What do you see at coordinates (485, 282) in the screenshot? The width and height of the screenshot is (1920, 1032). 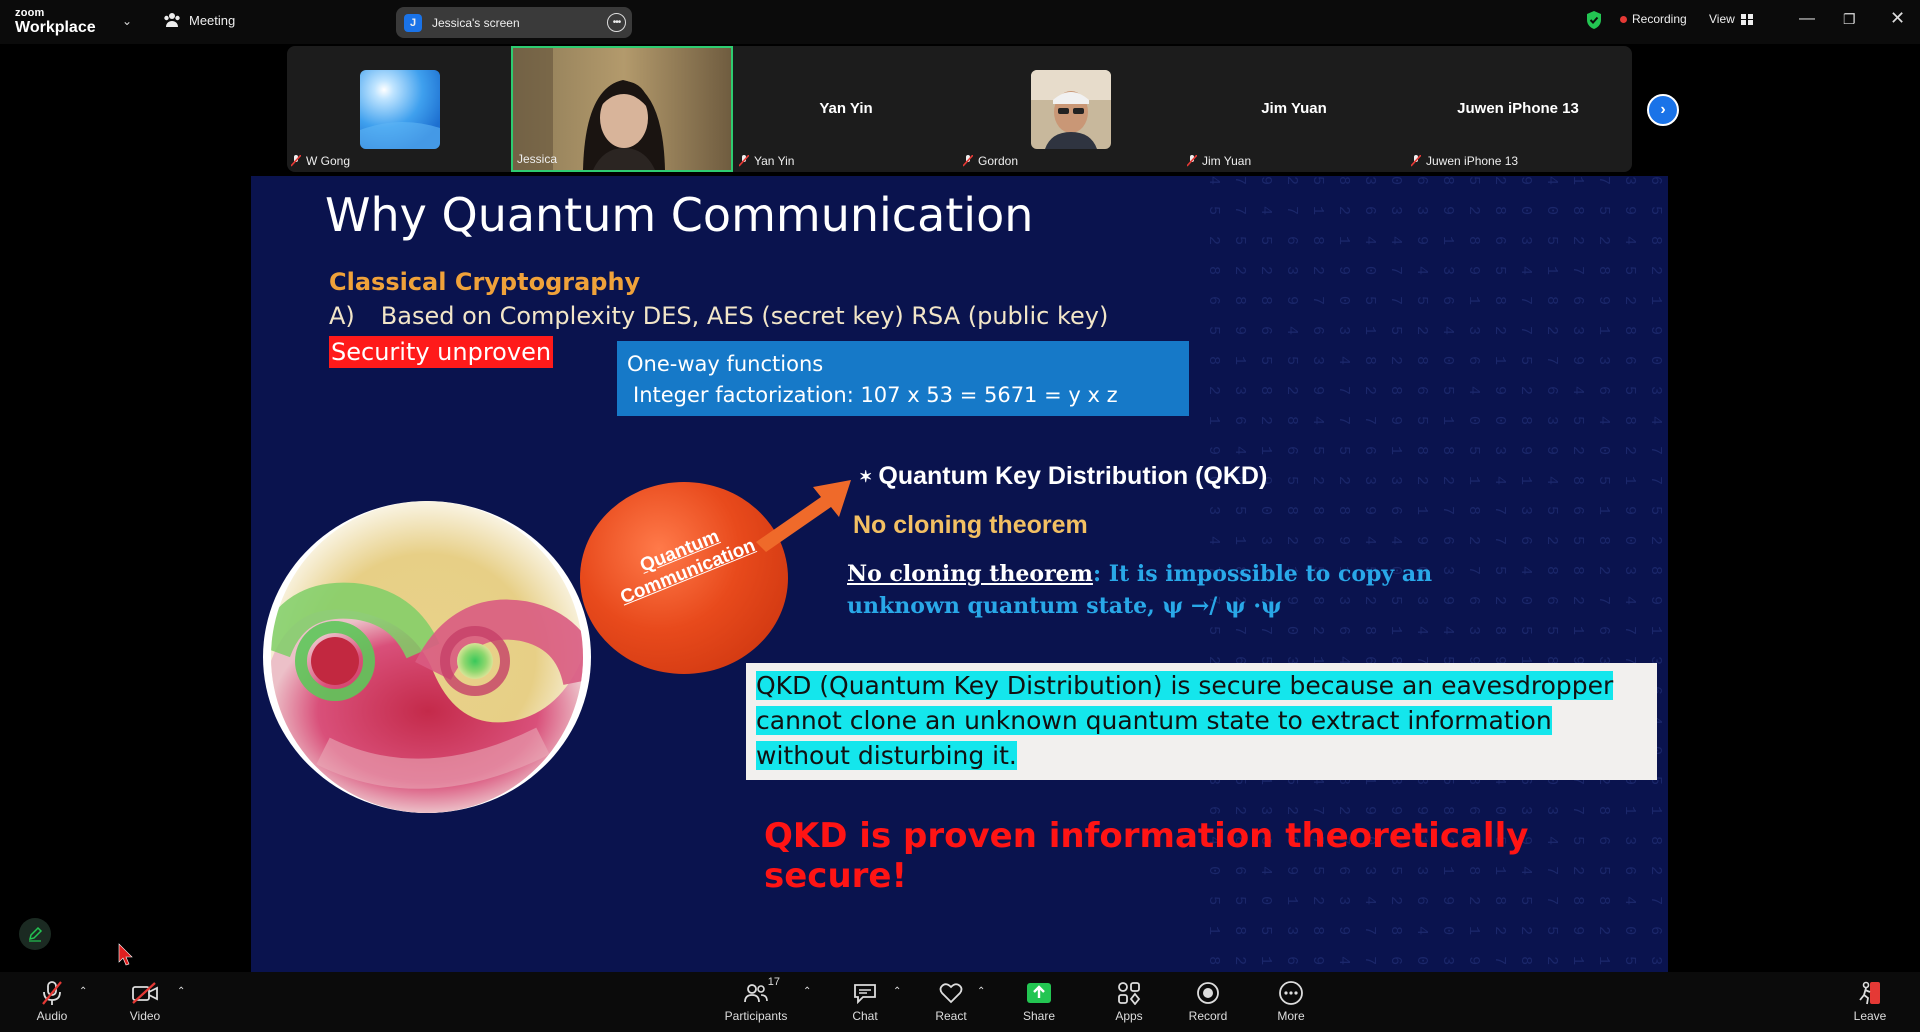 I see `classical-heading: Classical Cryptography` at bounding box center [485, 282].